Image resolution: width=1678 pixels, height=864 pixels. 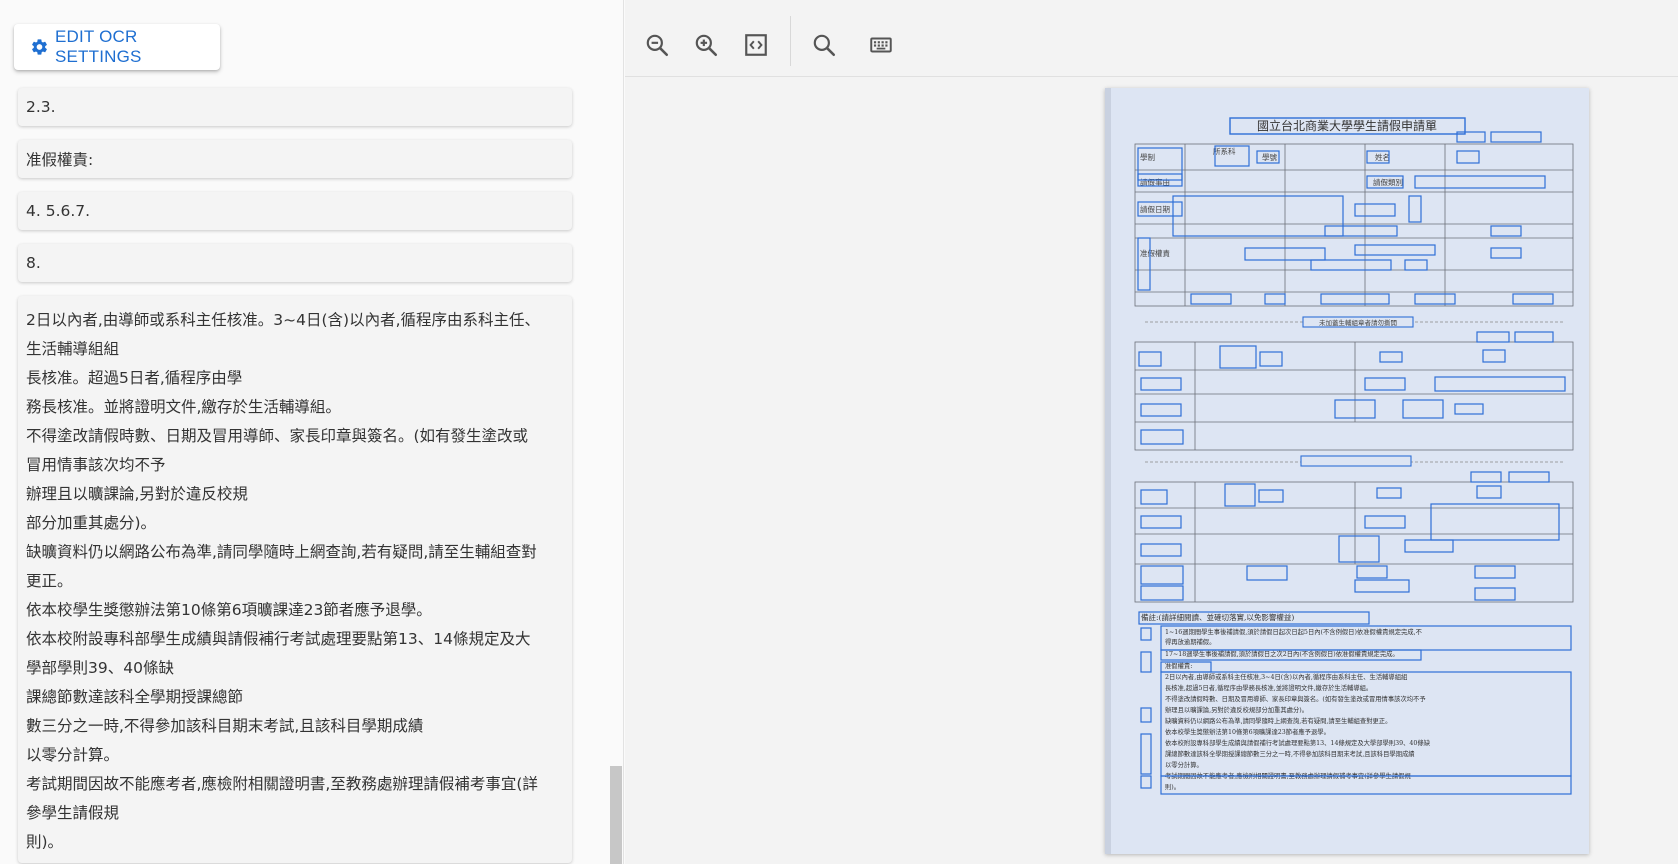 What do you see at coordinates (278, 639) in the screenshot?
I see `ocr-text-line: 依本校附設專科部學生成績與請假補行考試處理要點第13、14條規定及大` at bounding box center [278, 639].